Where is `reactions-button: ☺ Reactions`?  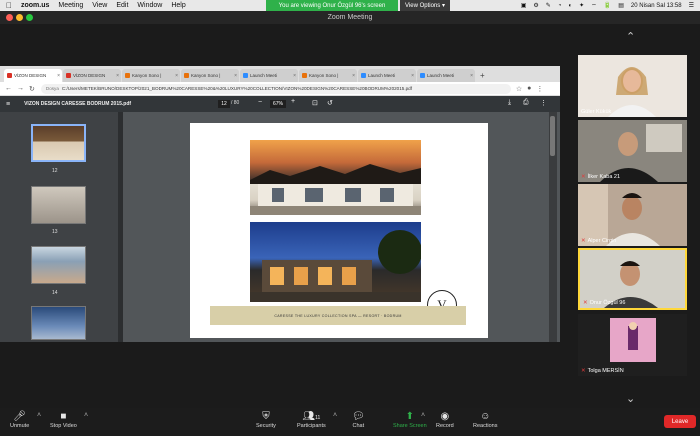
reactions-button: ☺ Reactions is located at coordinates (485, 420).